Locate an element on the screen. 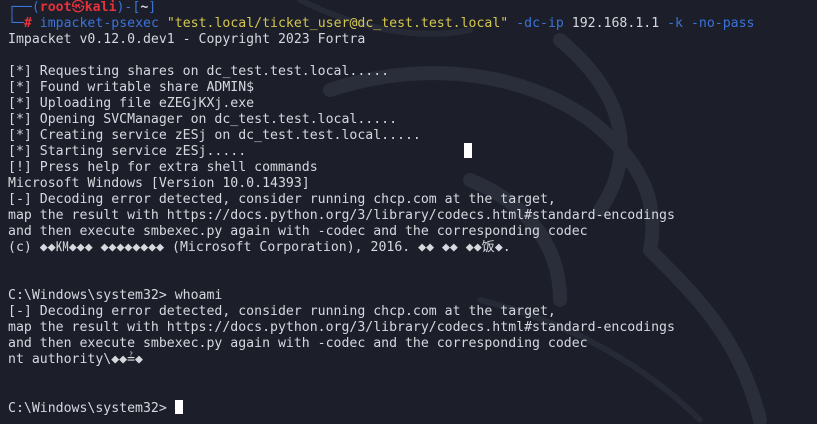 Image resolution: width=817 pixels, height=424 pixels. prompt-user: root is located at coordinates (55, 7).